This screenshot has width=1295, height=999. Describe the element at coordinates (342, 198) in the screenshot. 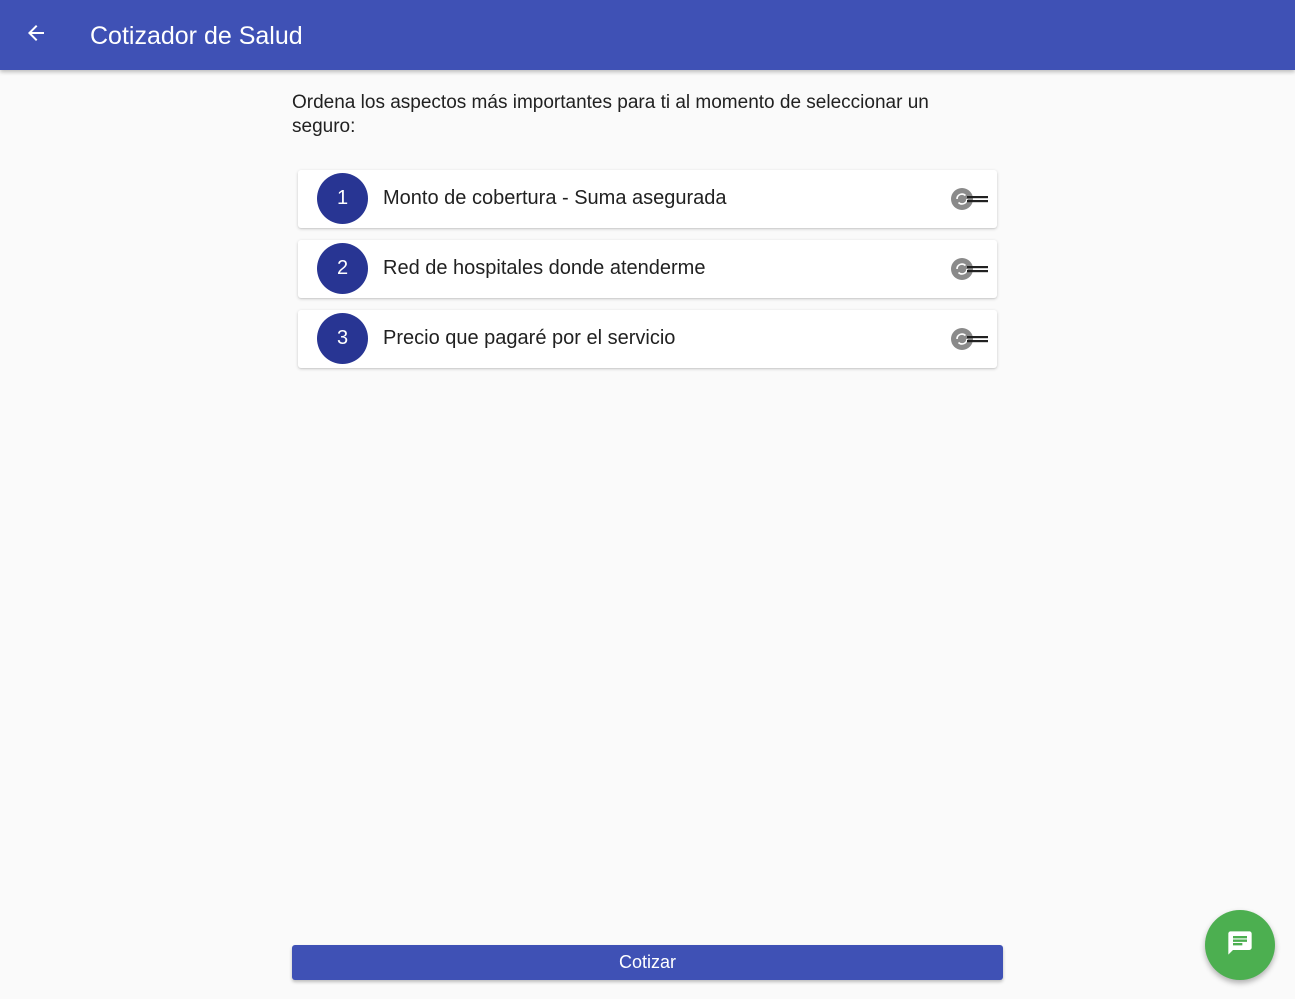

I see `rank-badge: 1` at that location.